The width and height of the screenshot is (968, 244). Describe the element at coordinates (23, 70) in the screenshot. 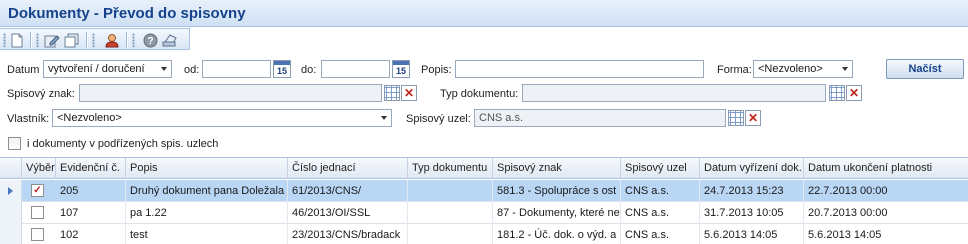

I see `datum-label: Datum` at that location.